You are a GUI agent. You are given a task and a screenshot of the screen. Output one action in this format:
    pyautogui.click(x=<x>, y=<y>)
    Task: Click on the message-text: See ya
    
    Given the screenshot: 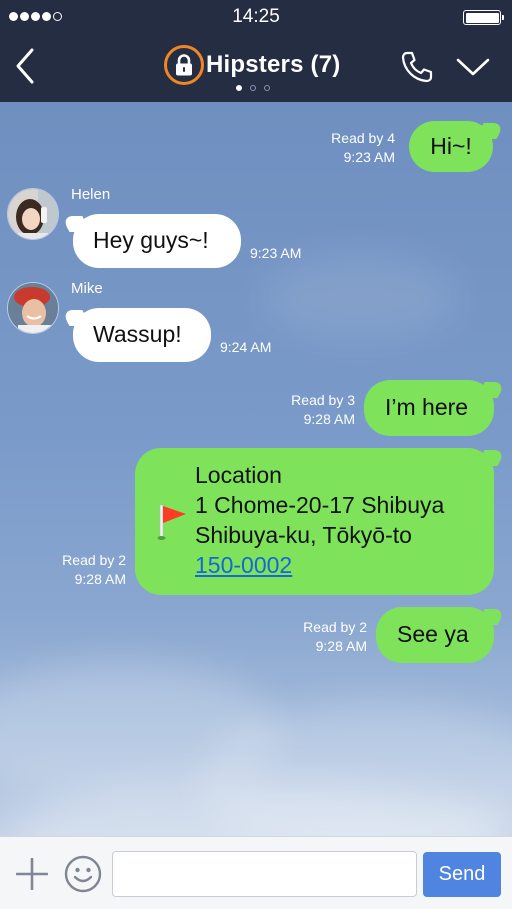 What is the action you would take?
    pyautogui.click(x=433, y=634)
    